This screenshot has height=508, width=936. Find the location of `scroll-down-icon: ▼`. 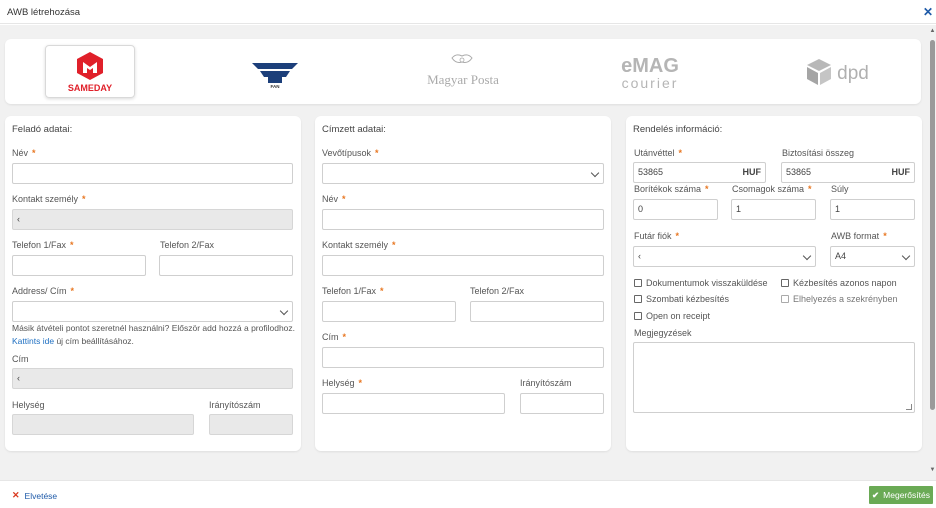

scroll-down-icon: ▼ is located at coordinates (932, 470).